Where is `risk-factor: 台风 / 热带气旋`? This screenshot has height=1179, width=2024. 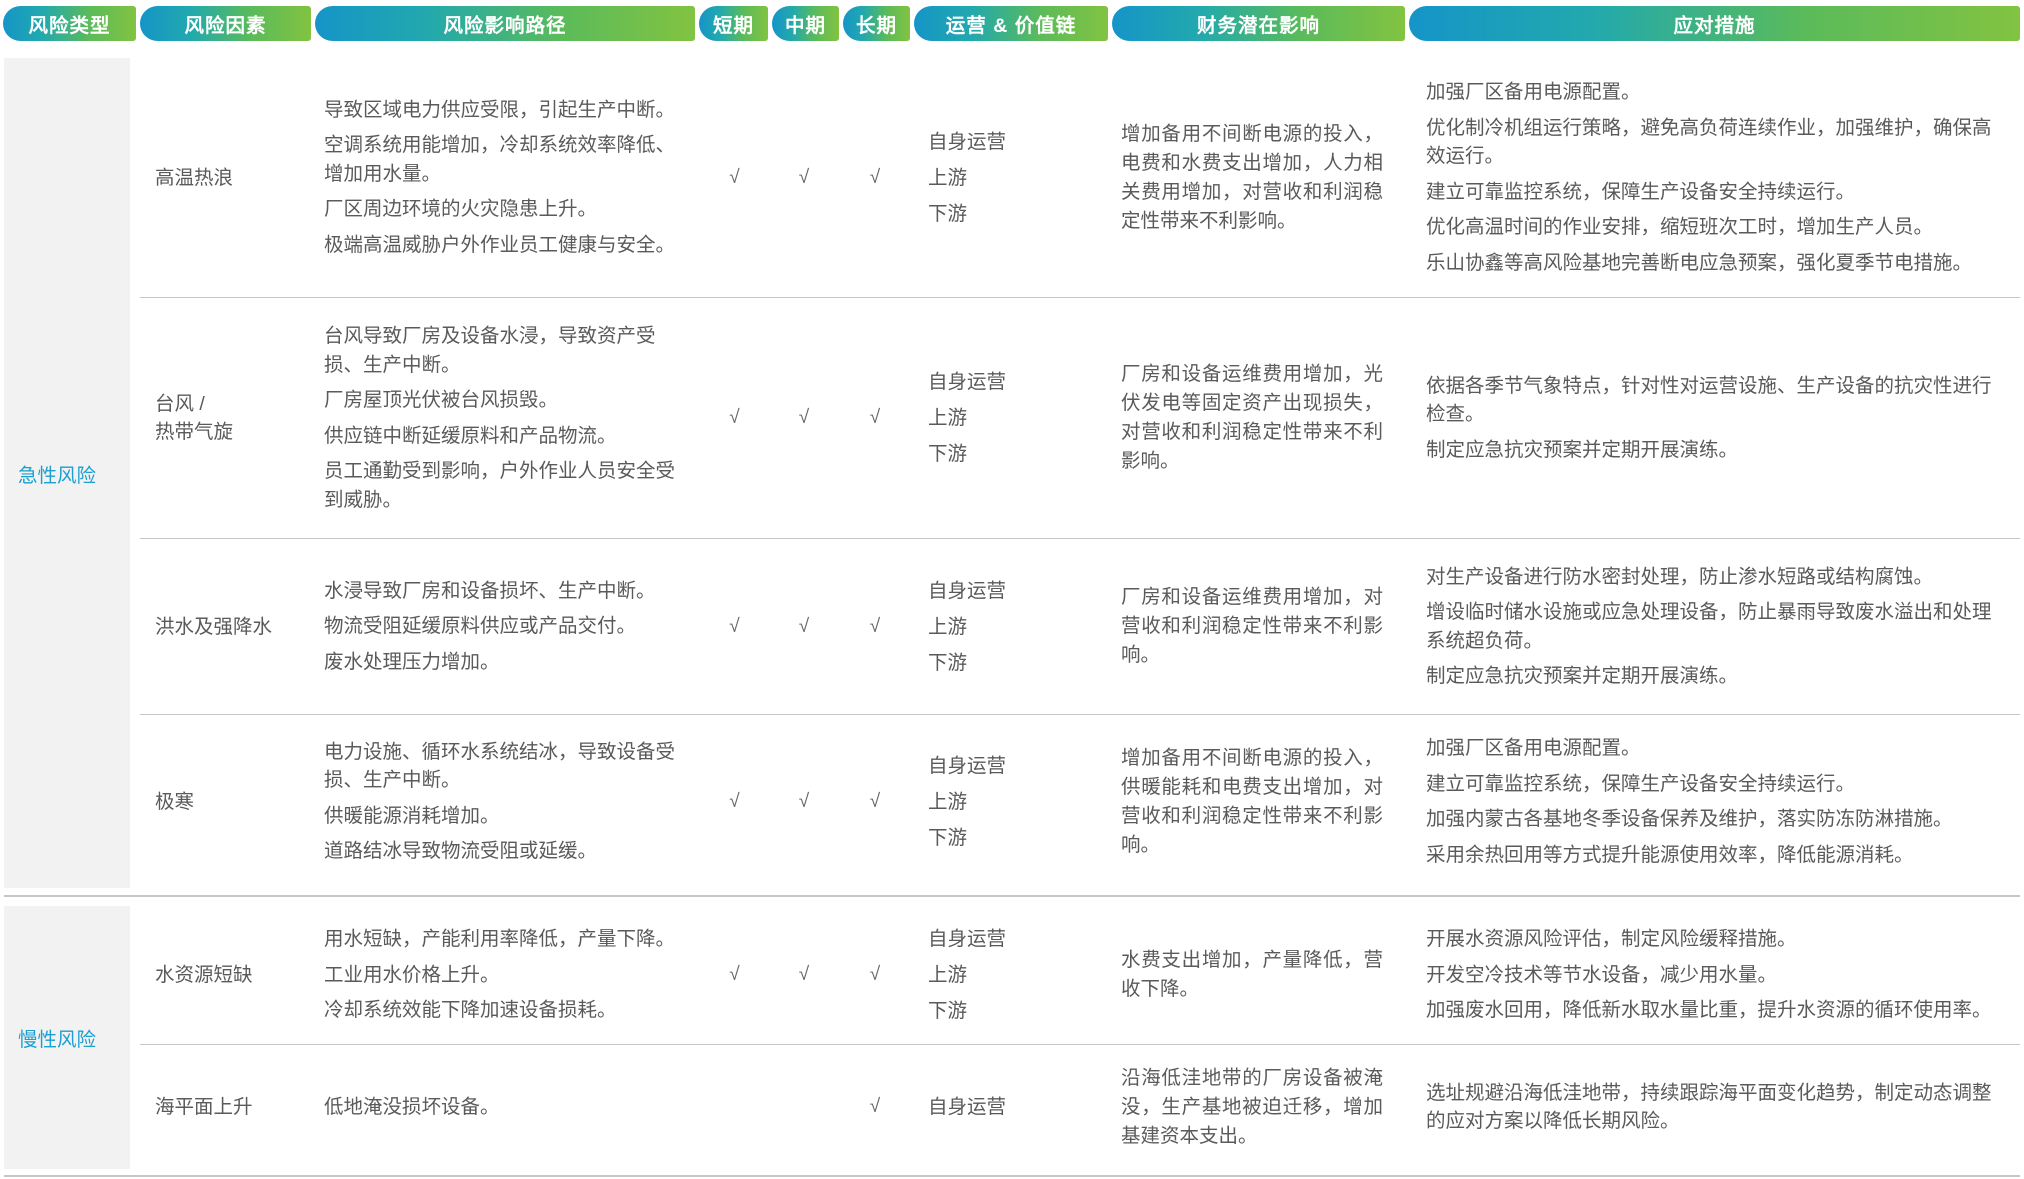
risk-factor: 台风 / 热带气旋 is located at coordinates (194, 418).